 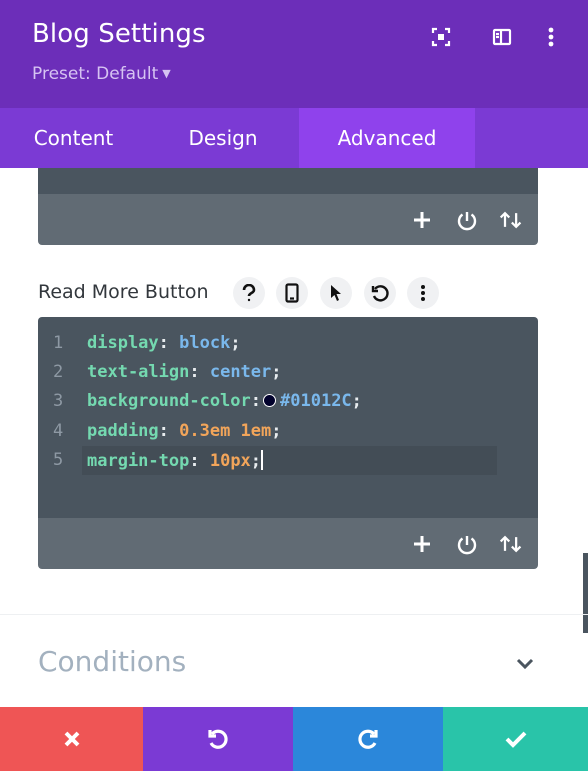 I want to click on cancel-button, so click(x=71, y=739).